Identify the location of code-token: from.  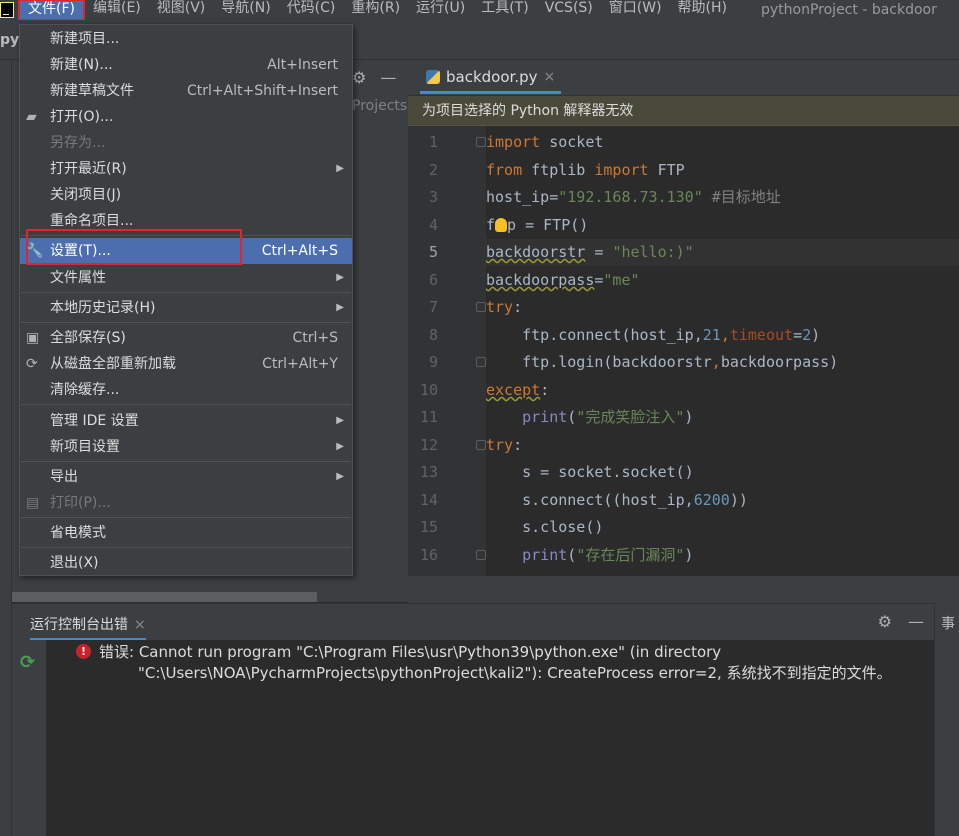
(504, 170).